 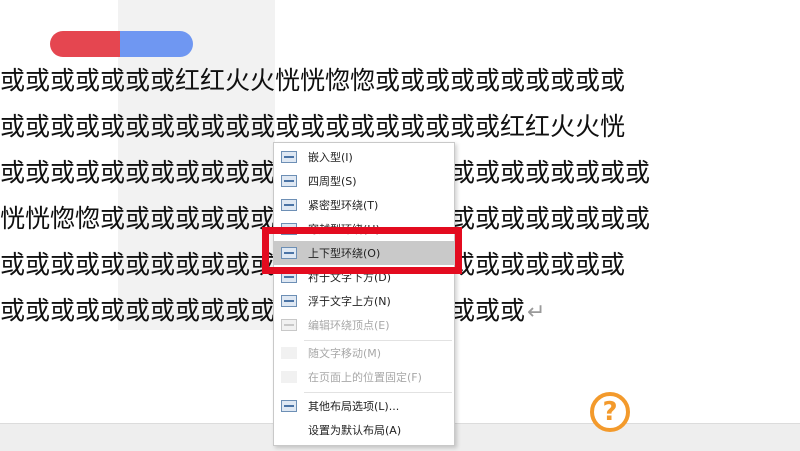 I want to click on menu-item-move-with-text: 随文字移动(M), so click(x=364, y=353).